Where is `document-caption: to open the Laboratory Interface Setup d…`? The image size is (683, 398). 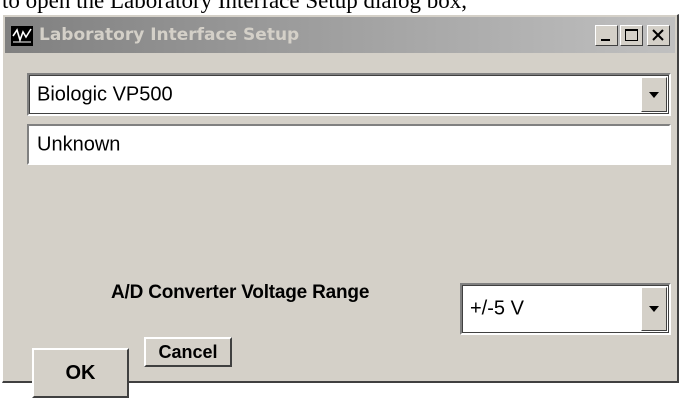
document-caption: to open the Laboratory Interface Setup d… is located at coordinates (234, 6).